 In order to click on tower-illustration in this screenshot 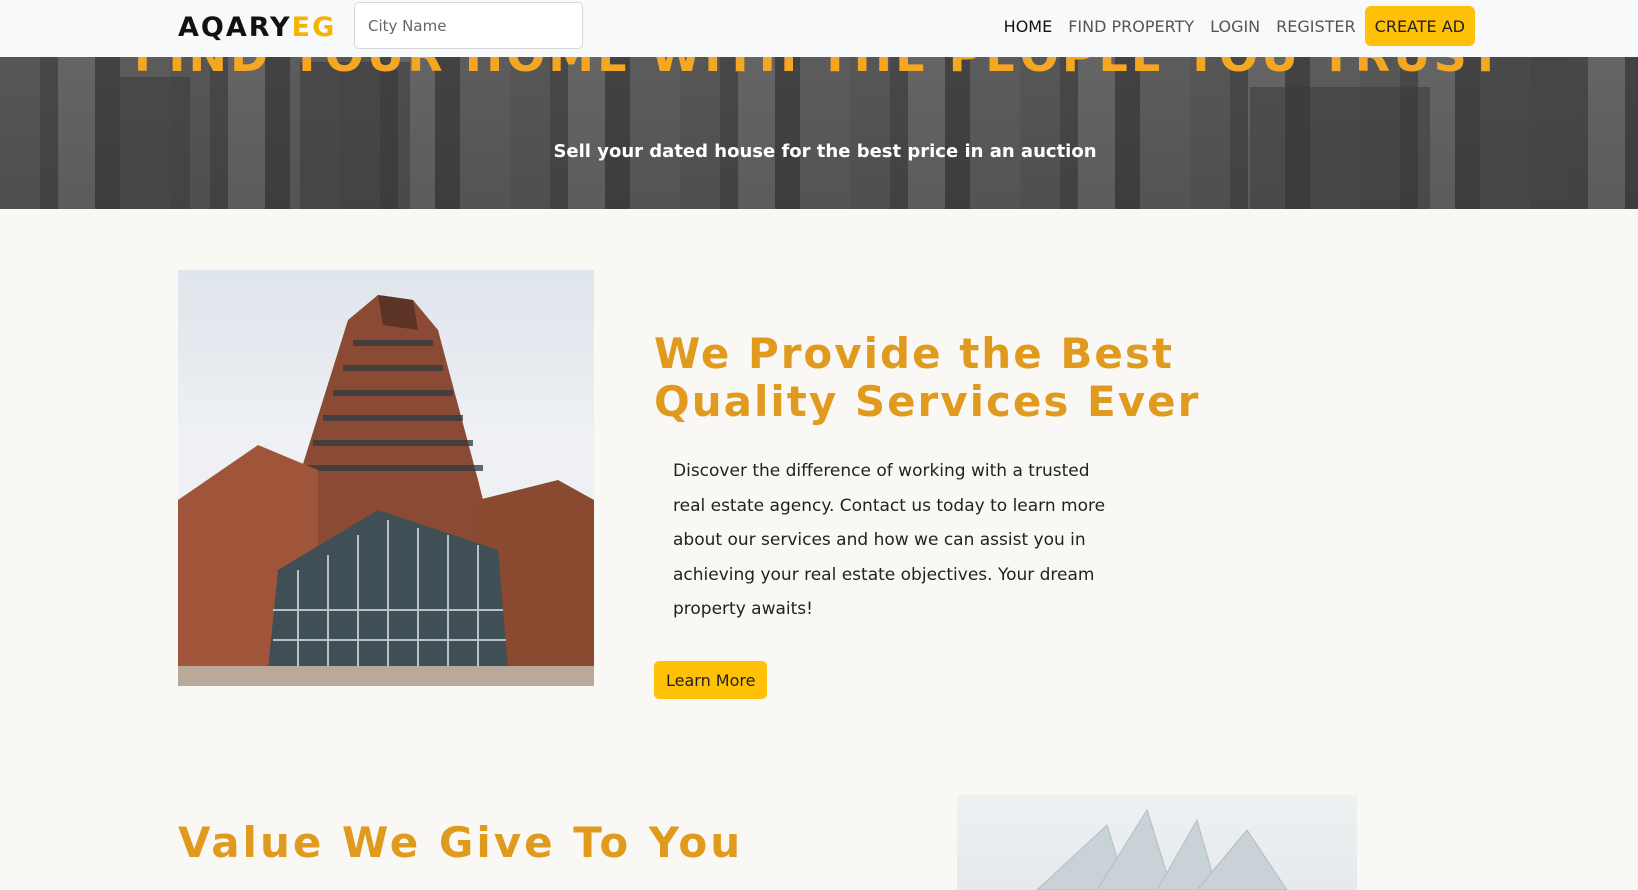, I will do `click(1162, 849)`.